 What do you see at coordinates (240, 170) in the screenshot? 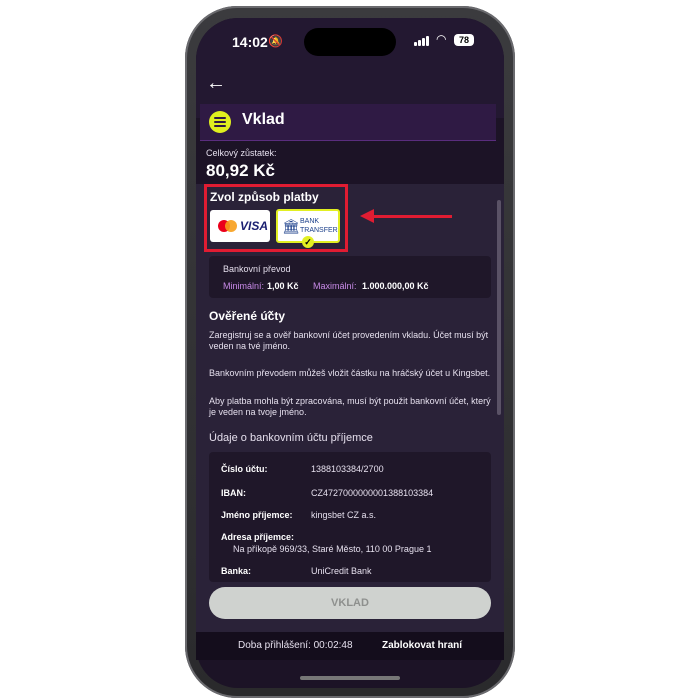
I see `balance-value: 80,92 Kč` at bounding box center [240, 170].